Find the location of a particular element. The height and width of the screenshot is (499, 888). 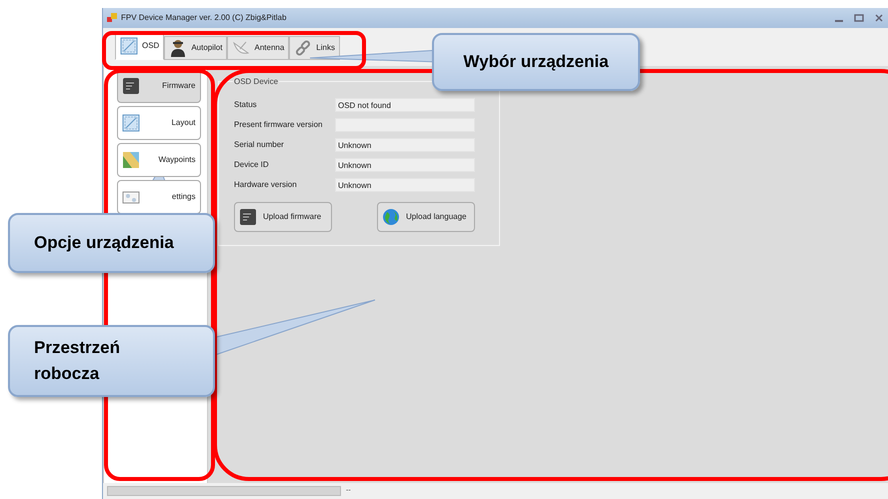

tab: Links is located at coordinates (314, 48).